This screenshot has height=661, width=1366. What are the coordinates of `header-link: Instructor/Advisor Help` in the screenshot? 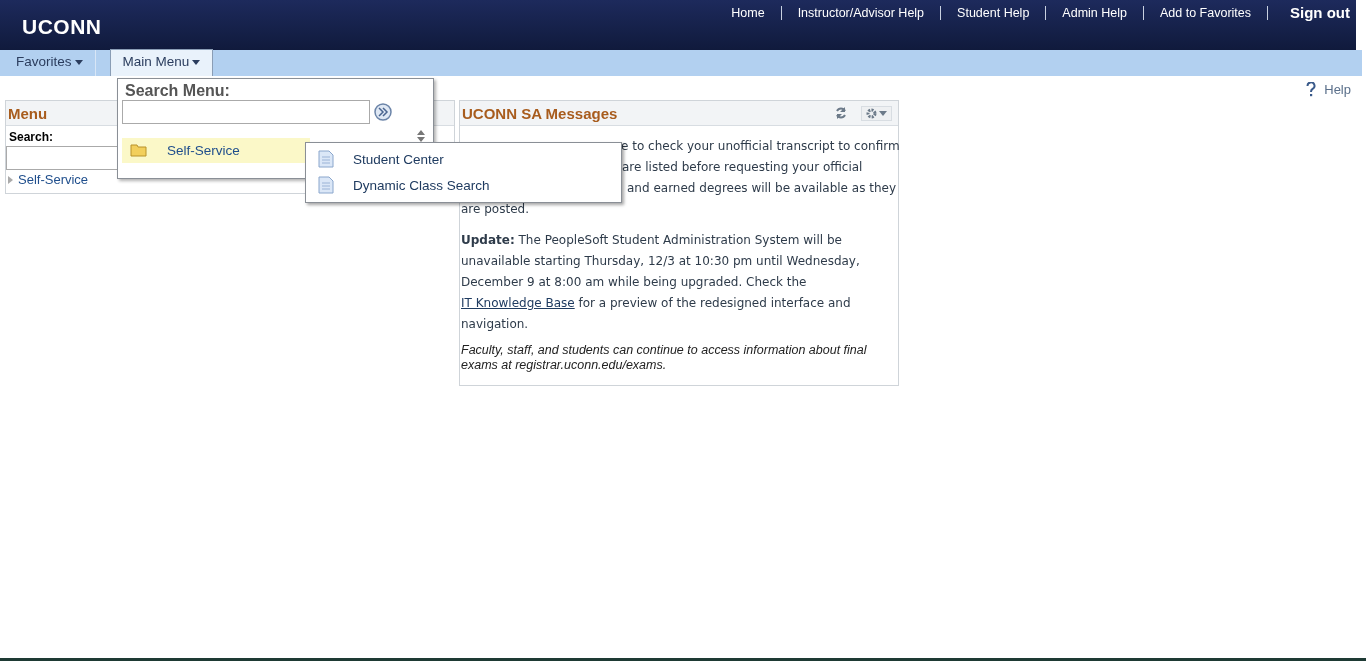 It's located at (861, 12).